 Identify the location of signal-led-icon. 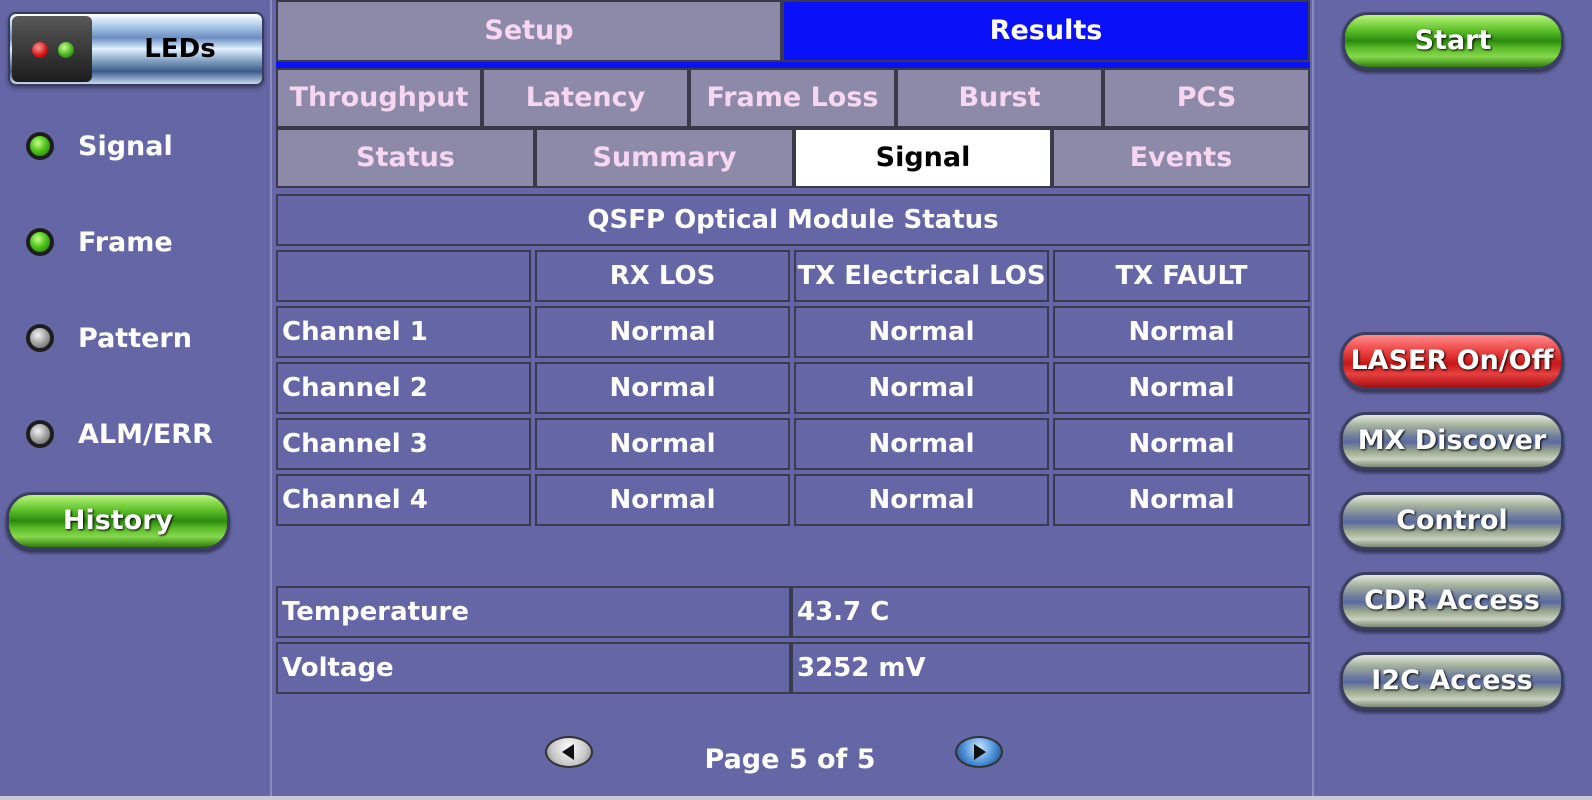
(40, 146).